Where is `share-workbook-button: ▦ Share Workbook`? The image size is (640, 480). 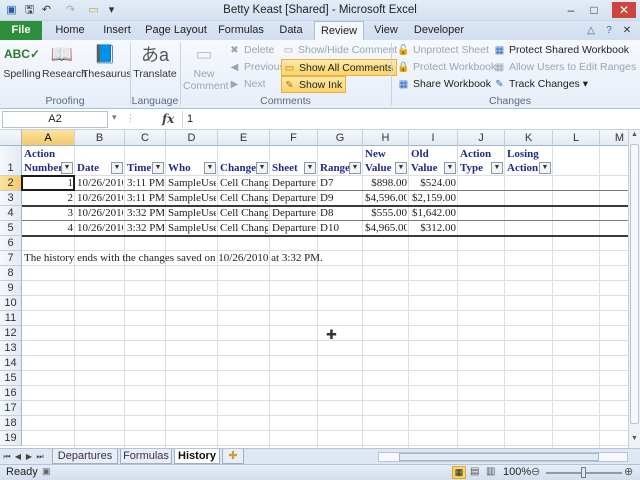
share-workbook-button: ▦ Share Workbook is located at coordinates (443, 84).